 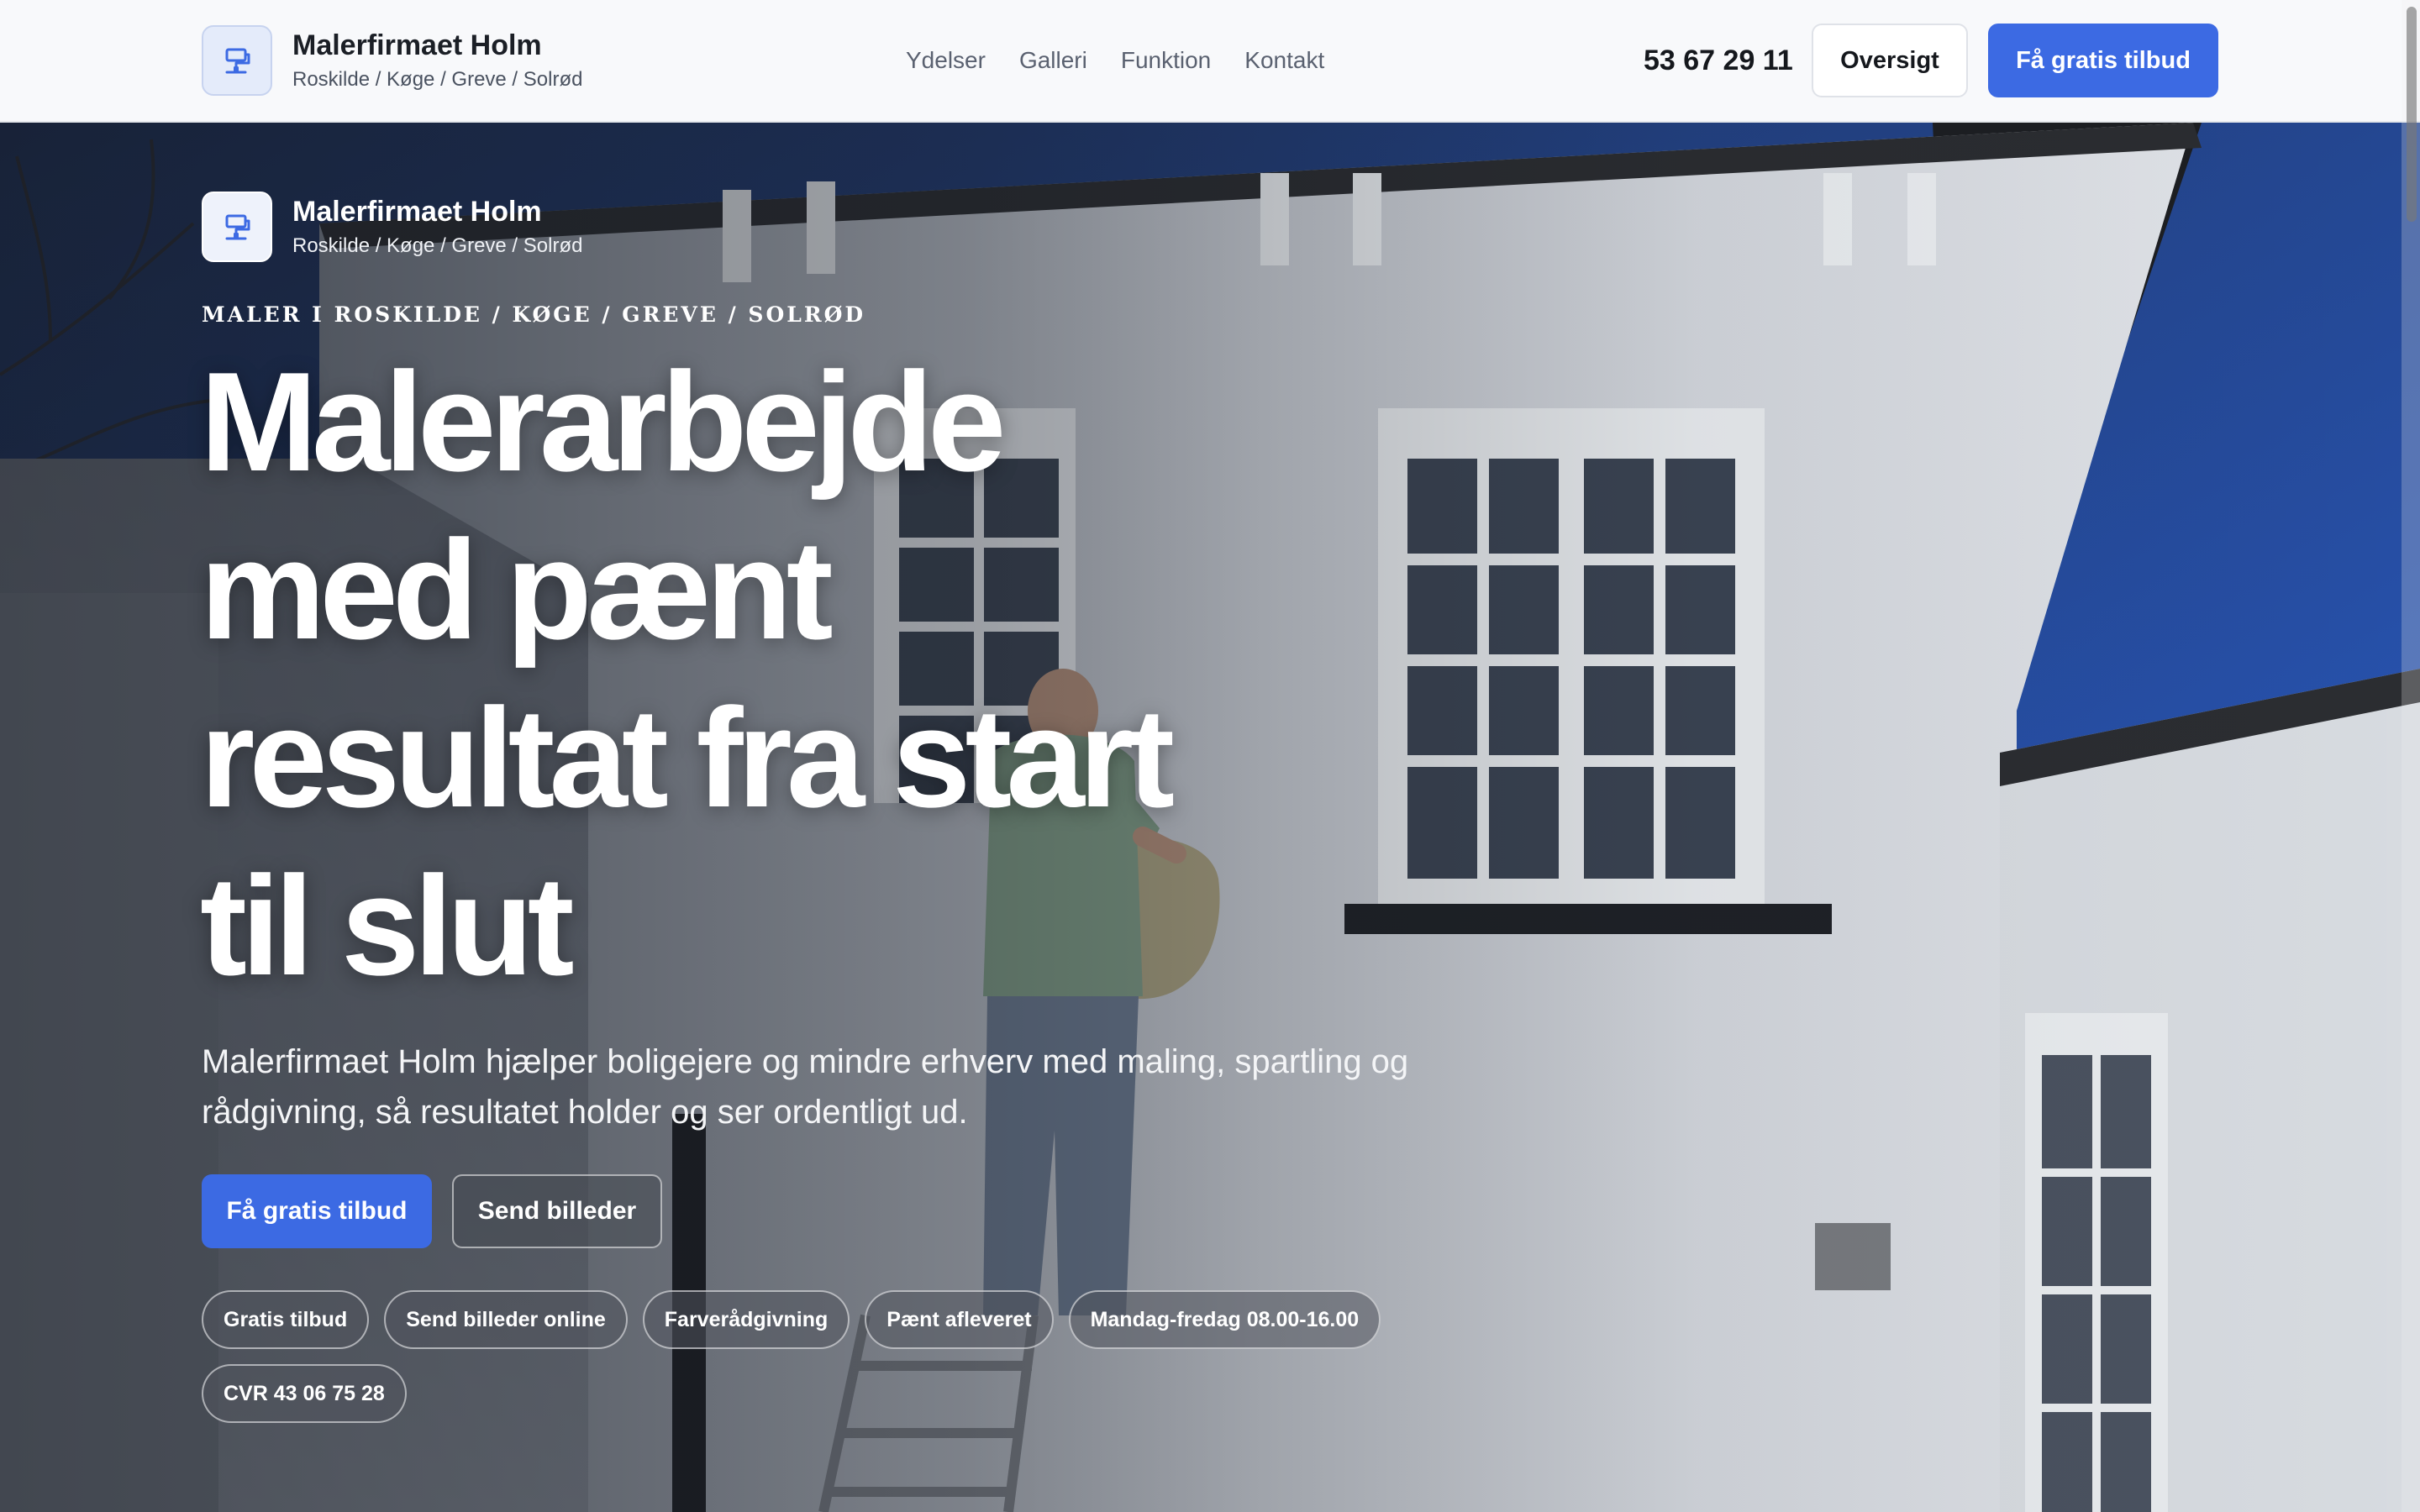 What do you see at coordinates (1115, 60) in the screenshot?
I see `main-nav: Ydelser Galleri Funktion Kontakt` at bounding box center [1115, 60].